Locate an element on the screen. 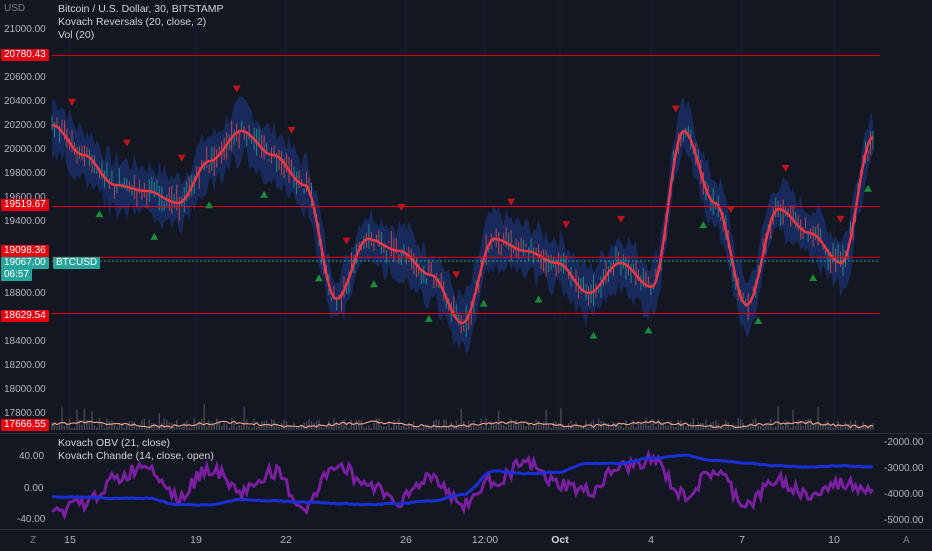 This screenshot has height=551, width=932. price-axis-tick: 18400.00 is located at coordinates (25, 341).